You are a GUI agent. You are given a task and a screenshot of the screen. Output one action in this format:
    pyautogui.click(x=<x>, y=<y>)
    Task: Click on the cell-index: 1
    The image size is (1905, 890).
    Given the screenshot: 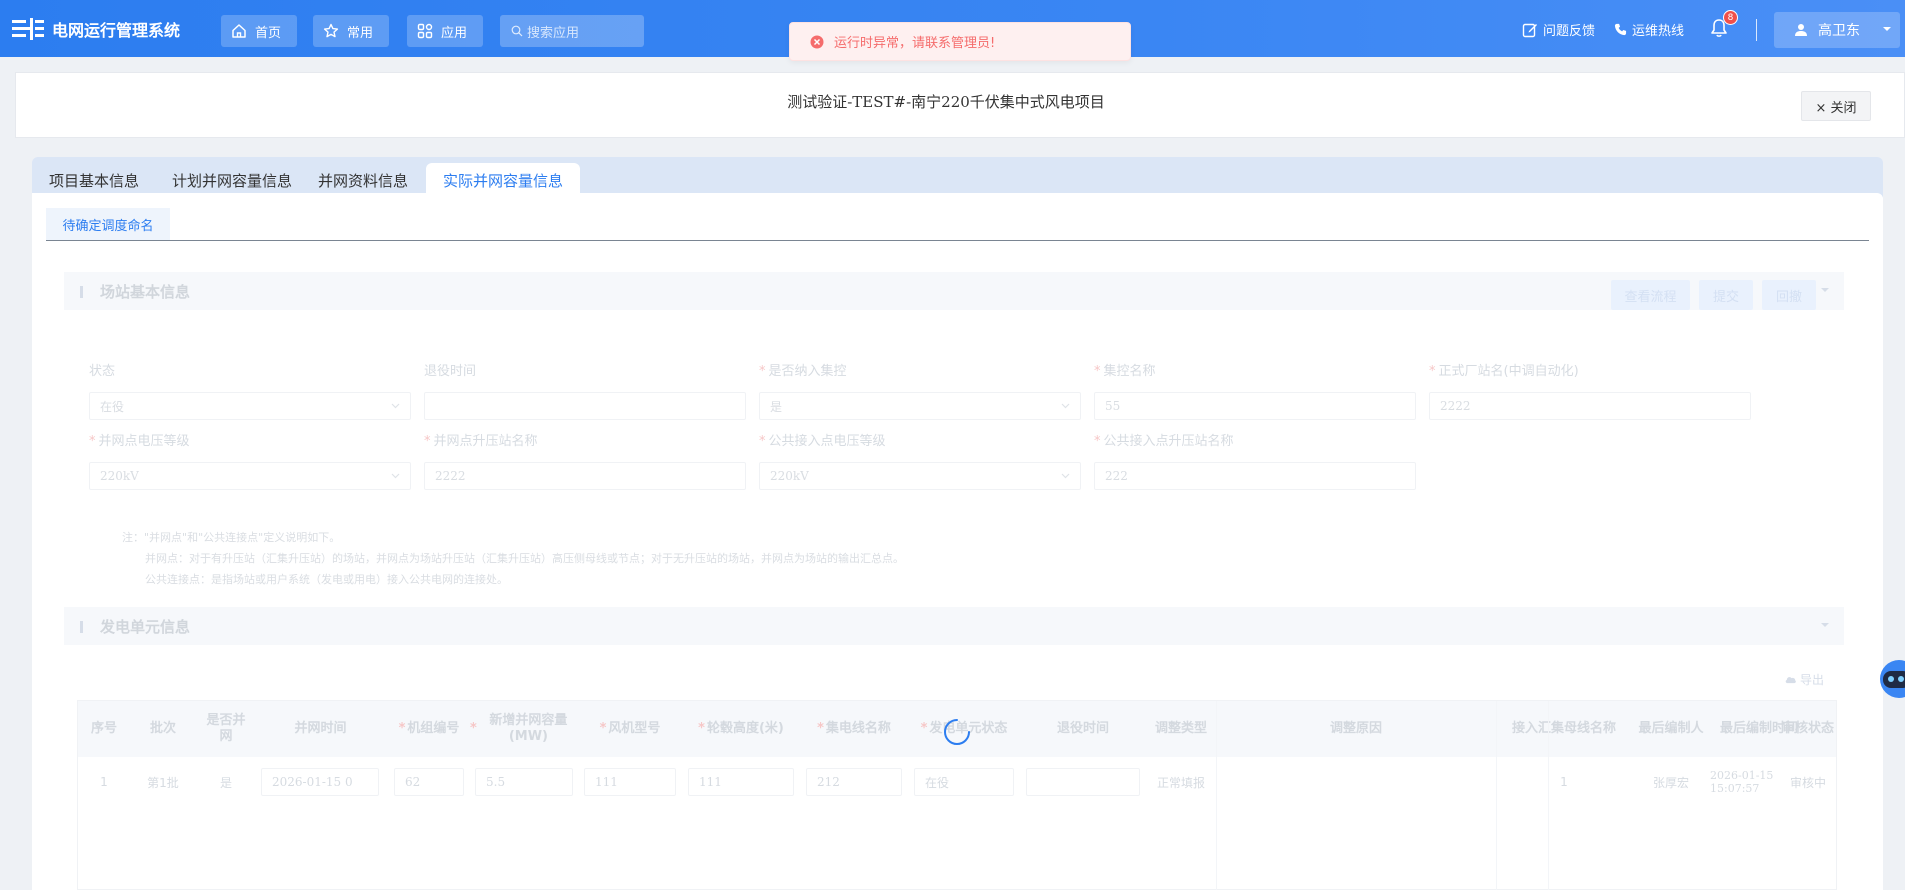 What is the action you would take?
    pyautogui.click(x=104, y=782)
    